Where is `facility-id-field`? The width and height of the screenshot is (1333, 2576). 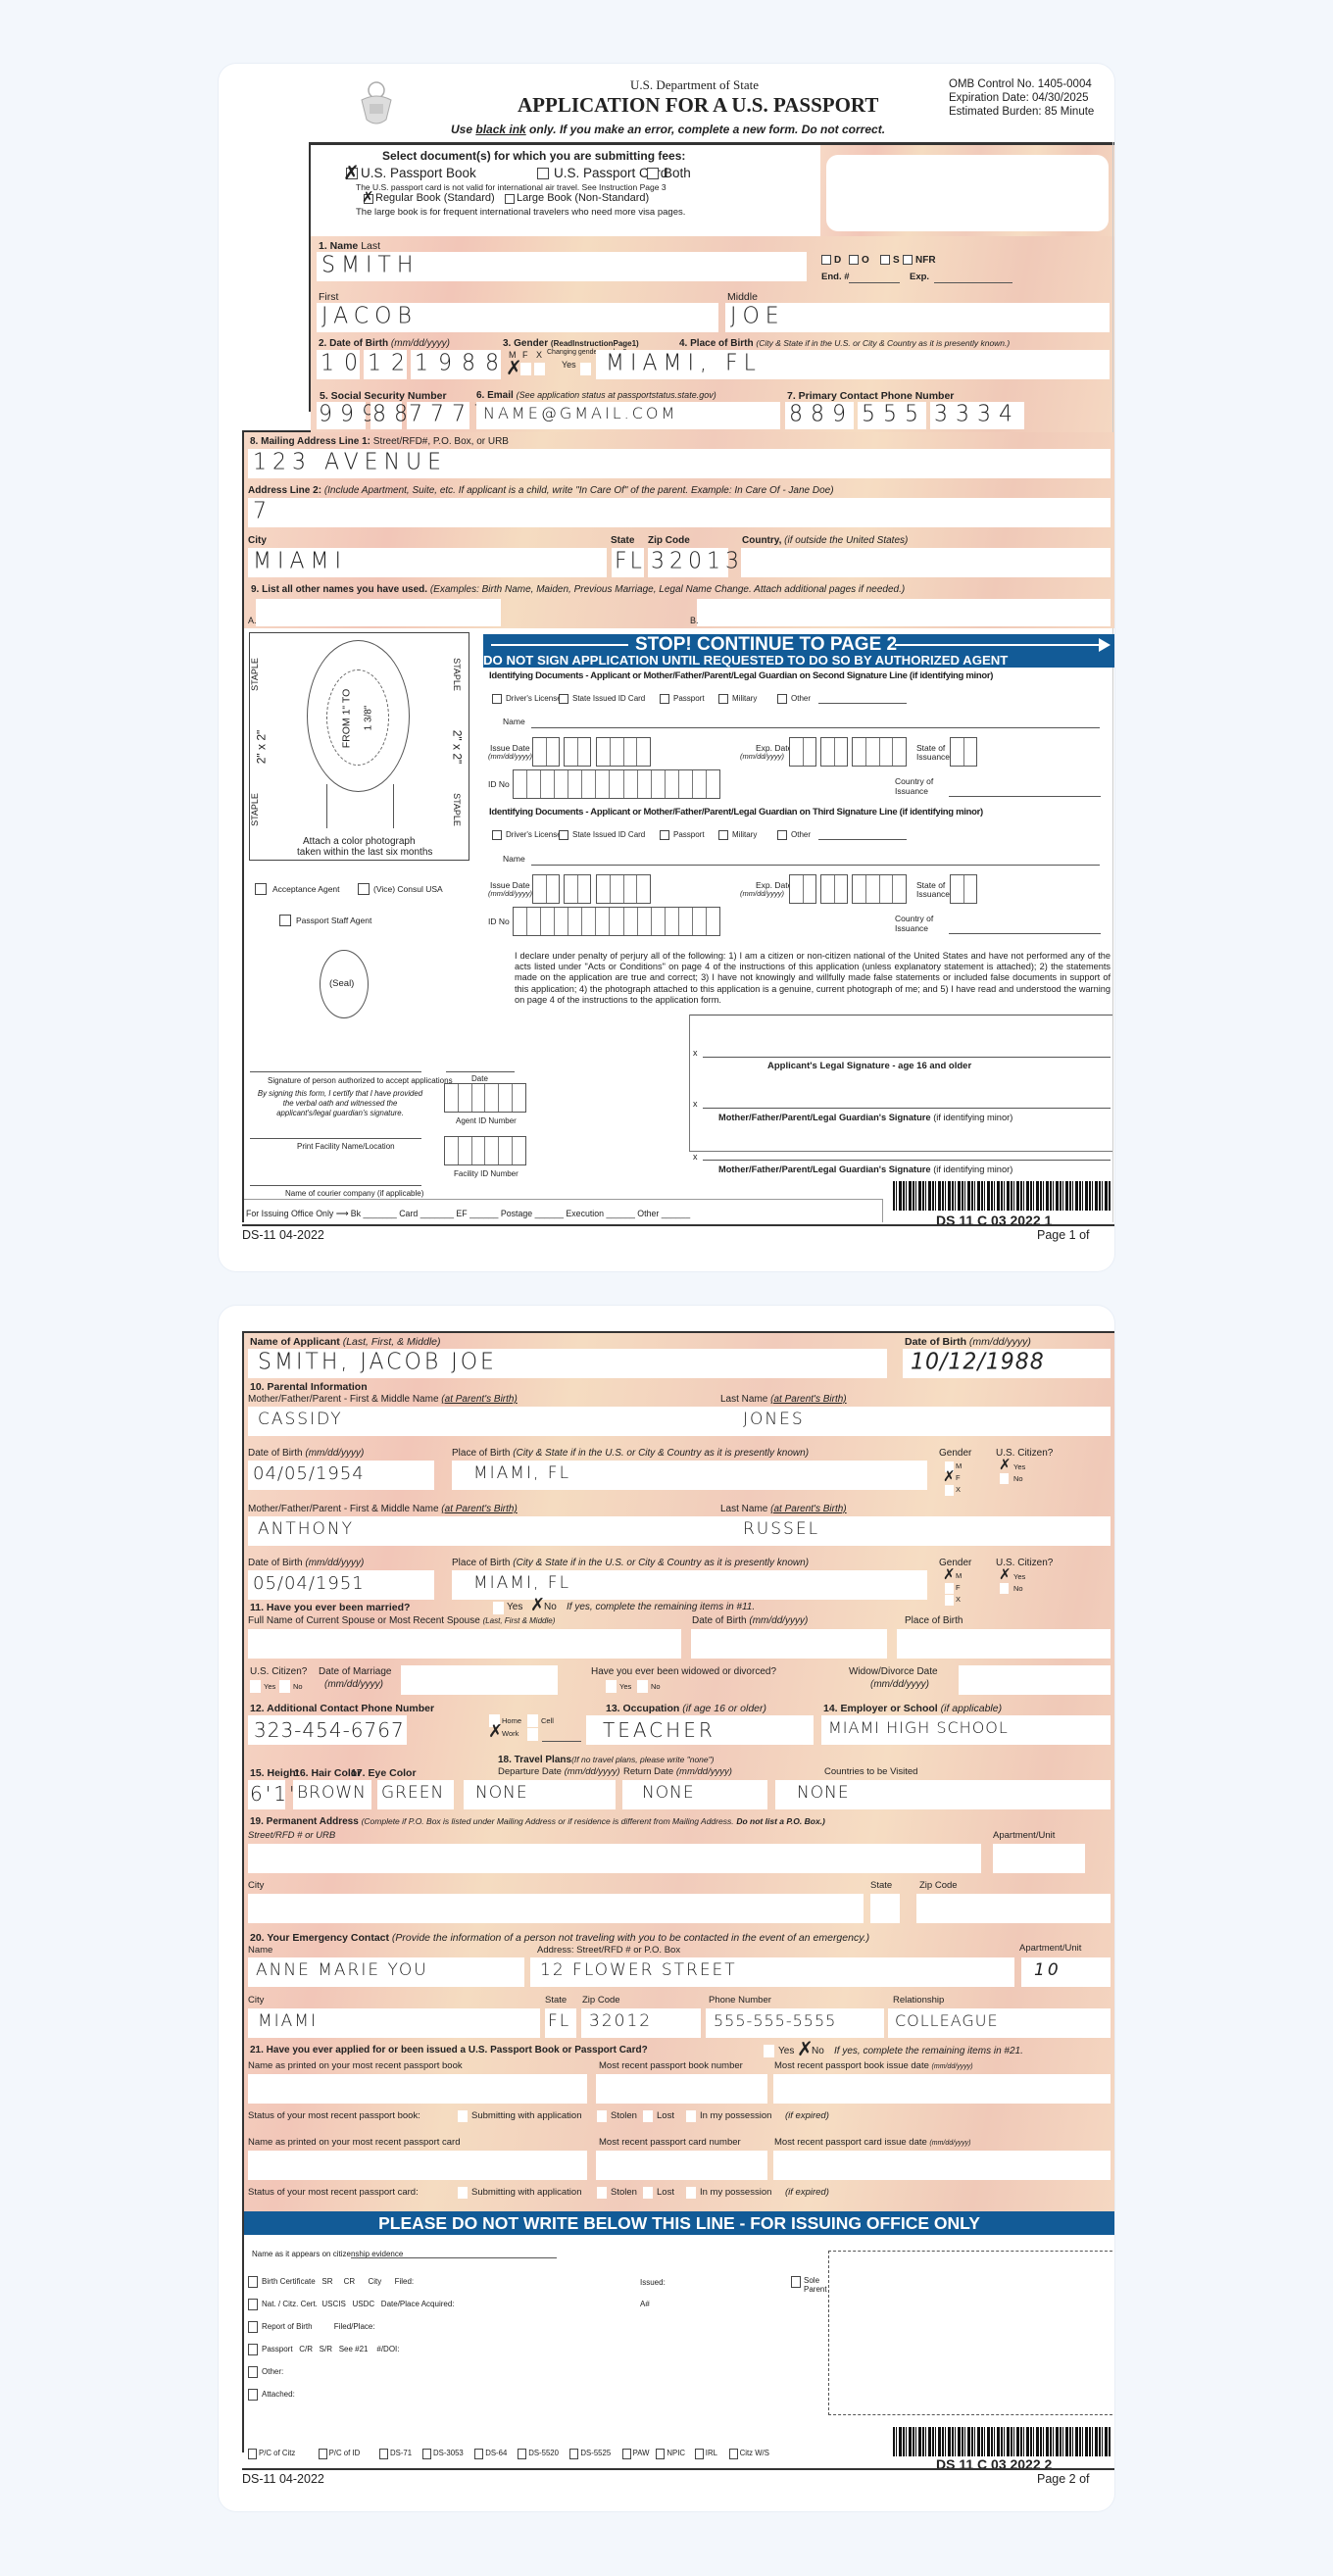
facility-id-field is located at coordinates (485, 1150).